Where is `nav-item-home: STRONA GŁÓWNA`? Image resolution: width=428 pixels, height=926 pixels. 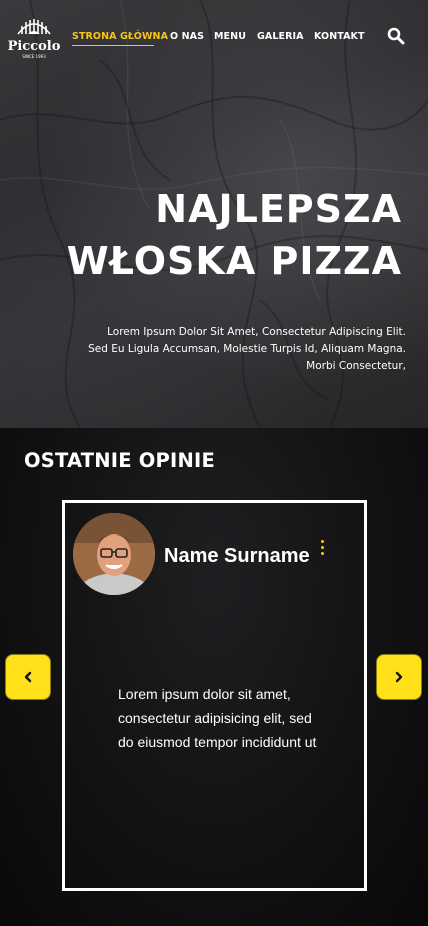 nav-item-home: STRONA GŁÓWNA is located at coordinates (120, 36).